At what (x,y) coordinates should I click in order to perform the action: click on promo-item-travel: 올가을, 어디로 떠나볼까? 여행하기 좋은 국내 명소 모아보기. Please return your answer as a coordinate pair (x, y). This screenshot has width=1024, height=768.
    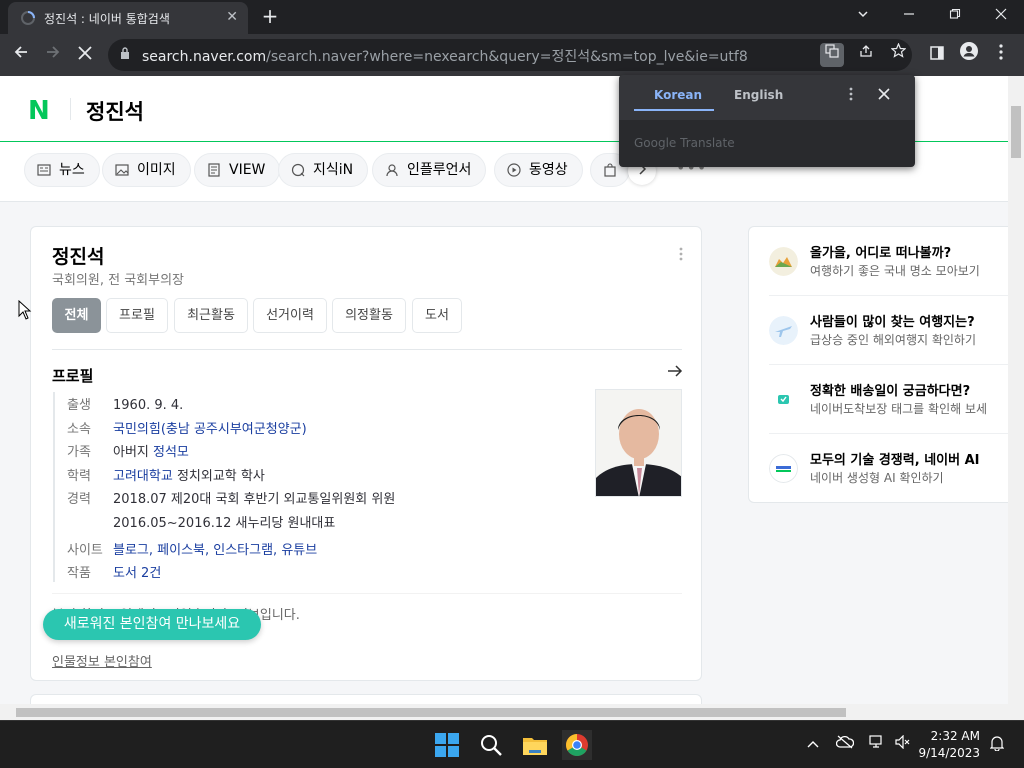
    Looking at the image, I should click on (878, 261).